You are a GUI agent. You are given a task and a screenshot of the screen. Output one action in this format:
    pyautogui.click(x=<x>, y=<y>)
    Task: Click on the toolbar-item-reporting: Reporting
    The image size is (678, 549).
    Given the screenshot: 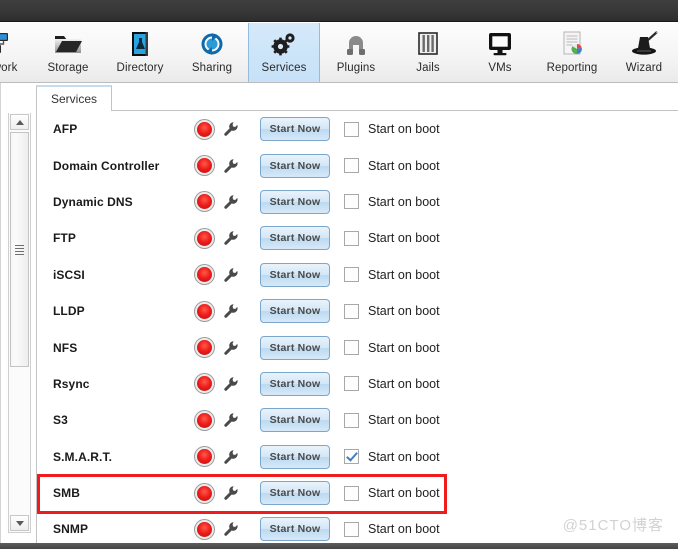 What is the action you would take?
    pyautogui.click(x=572, y=52)
    